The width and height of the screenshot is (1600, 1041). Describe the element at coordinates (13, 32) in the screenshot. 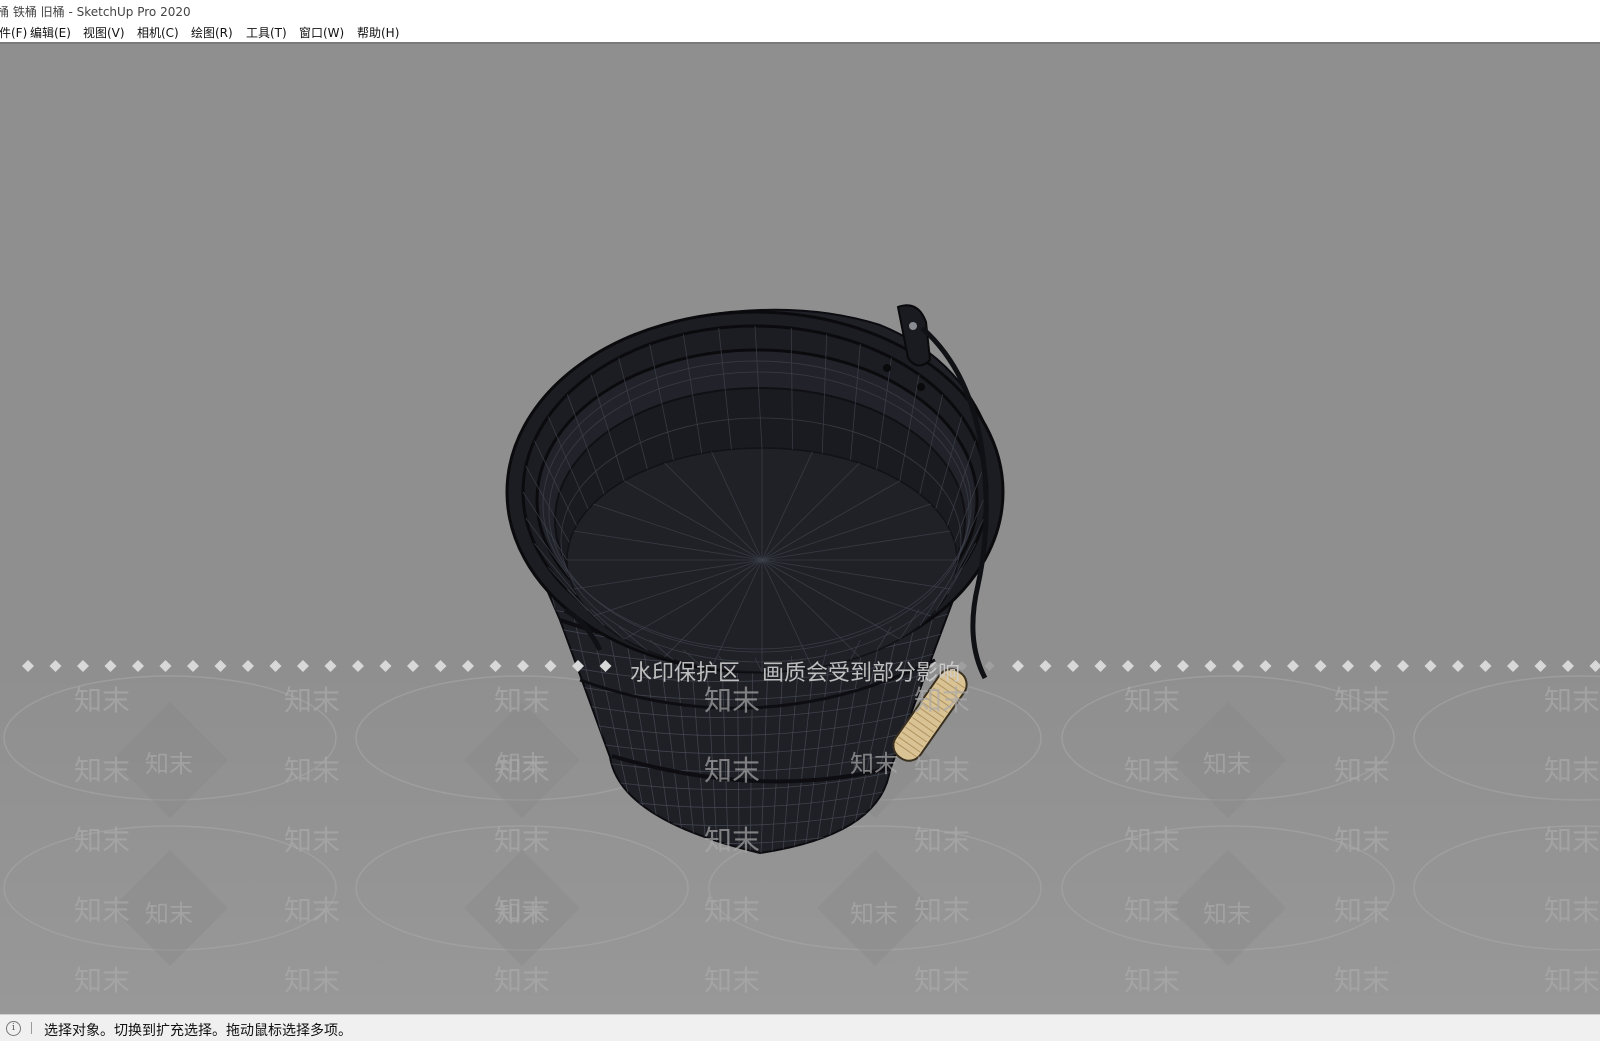

I see `menu-file: 文件(F)` at that location.